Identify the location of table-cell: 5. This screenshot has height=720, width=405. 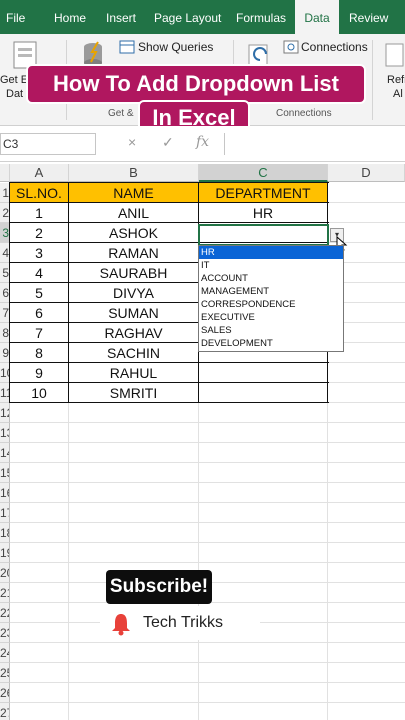
(39, 293).